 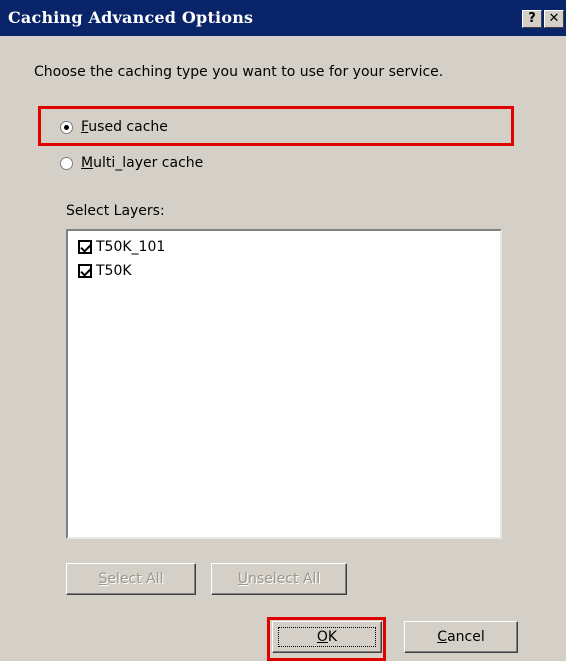 I want to click on ok-button-highlight, so click(x=326, y=639).